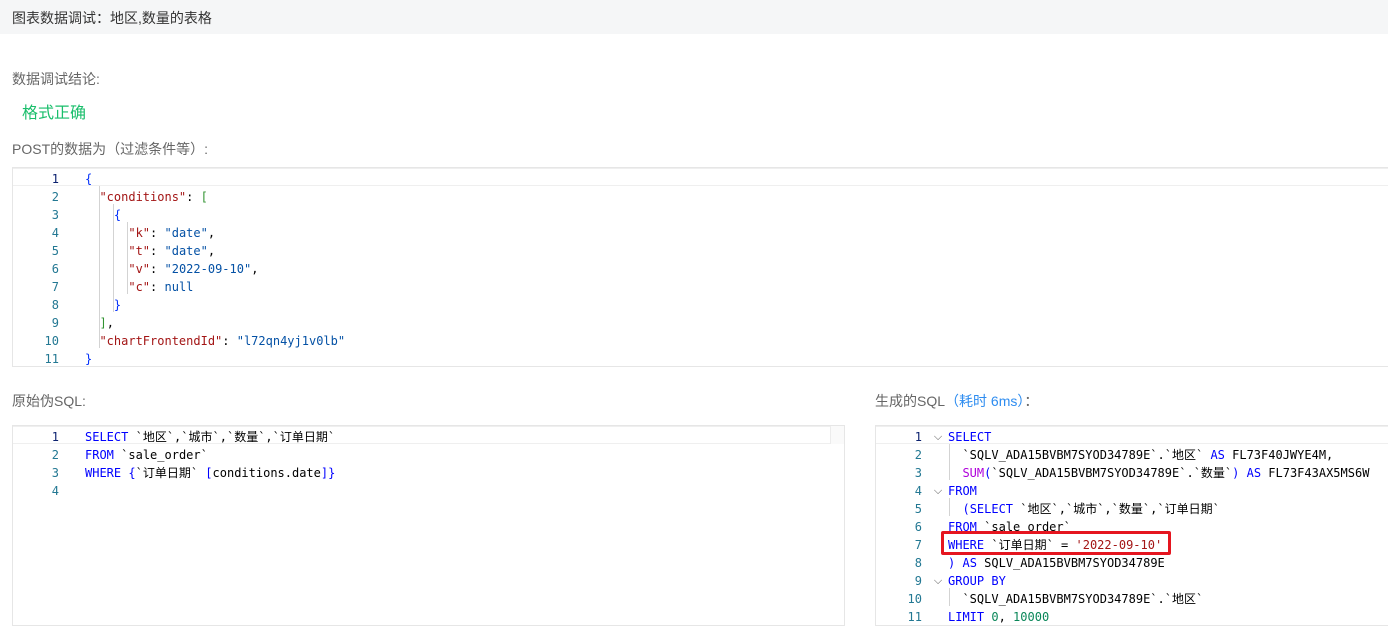 The width and height of the screenshot is (1388, 629). Describe the element at coordinates (1083, 599) in the screenshot. I see `code-line: `SQLV_ADA15BVBM7SYOD34789E`.`地区`` at that location.